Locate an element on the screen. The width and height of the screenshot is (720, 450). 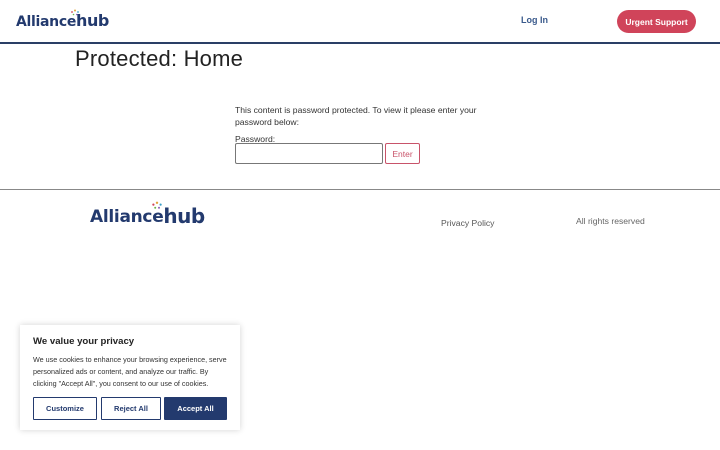
footer-logo: Alliance hub is located at coordinates (147, 214).